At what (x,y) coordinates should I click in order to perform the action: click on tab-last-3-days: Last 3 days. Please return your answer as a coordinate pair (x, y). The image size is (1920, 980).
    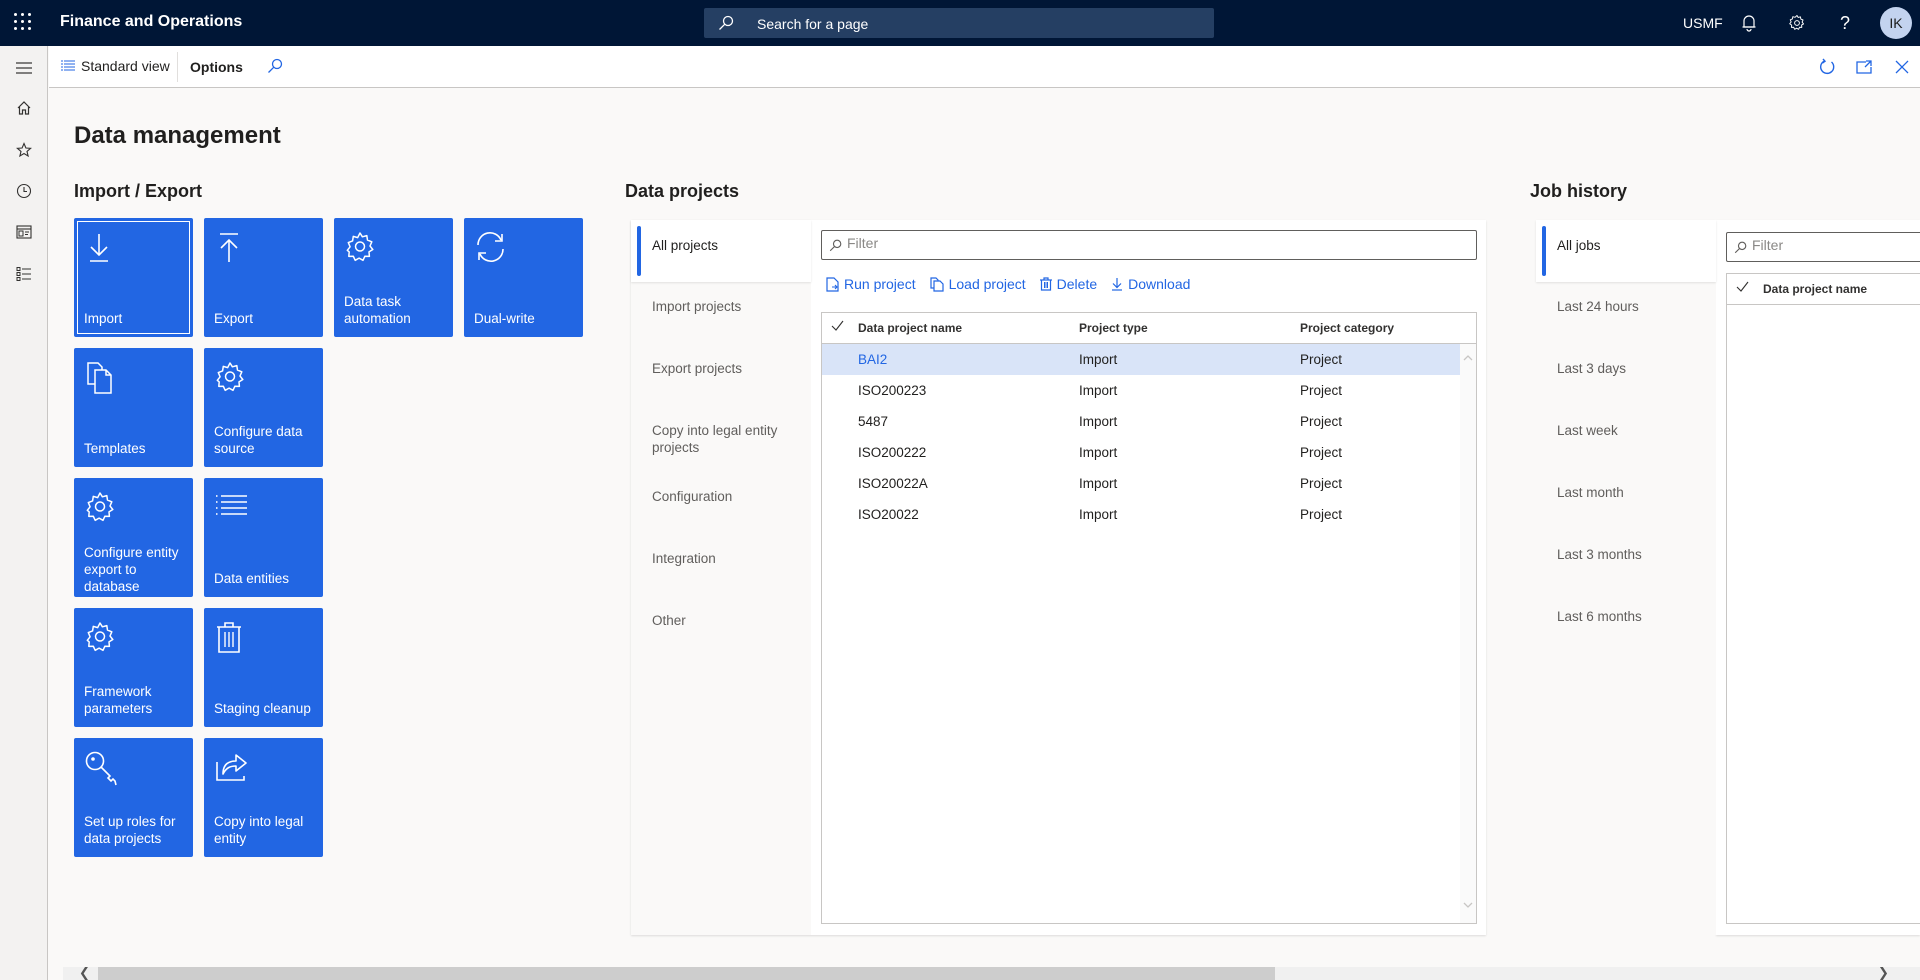
    Looking at the image, I should click on (1626, 368).